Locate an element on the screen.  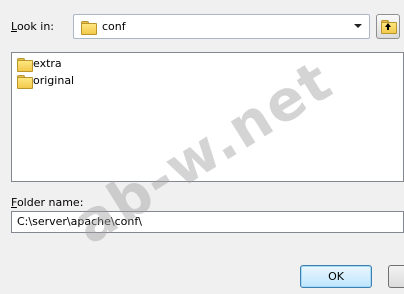
chevron-down-icon is located at coordinates (358, 26).